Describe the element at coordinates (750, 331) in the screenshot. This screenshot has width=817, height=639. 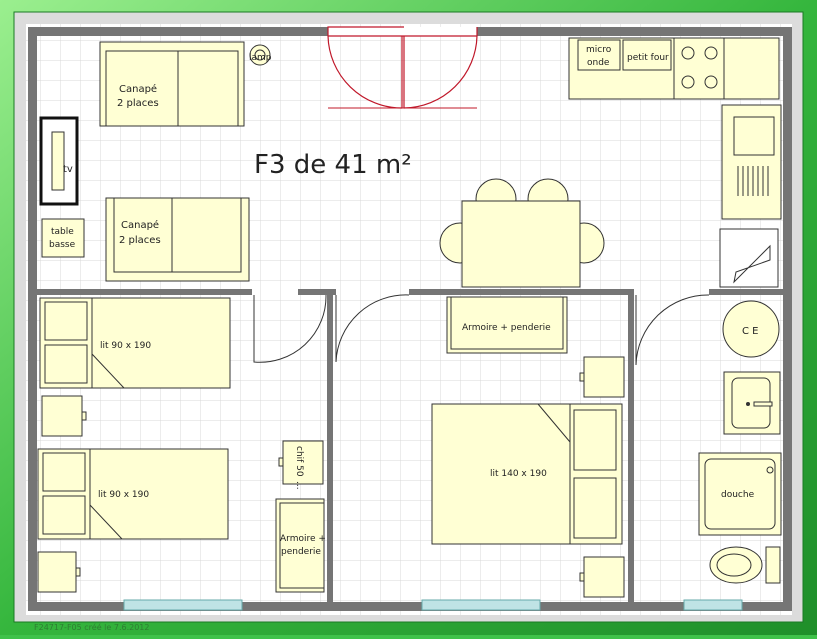
I see `water-heater-label: C E` at that location.